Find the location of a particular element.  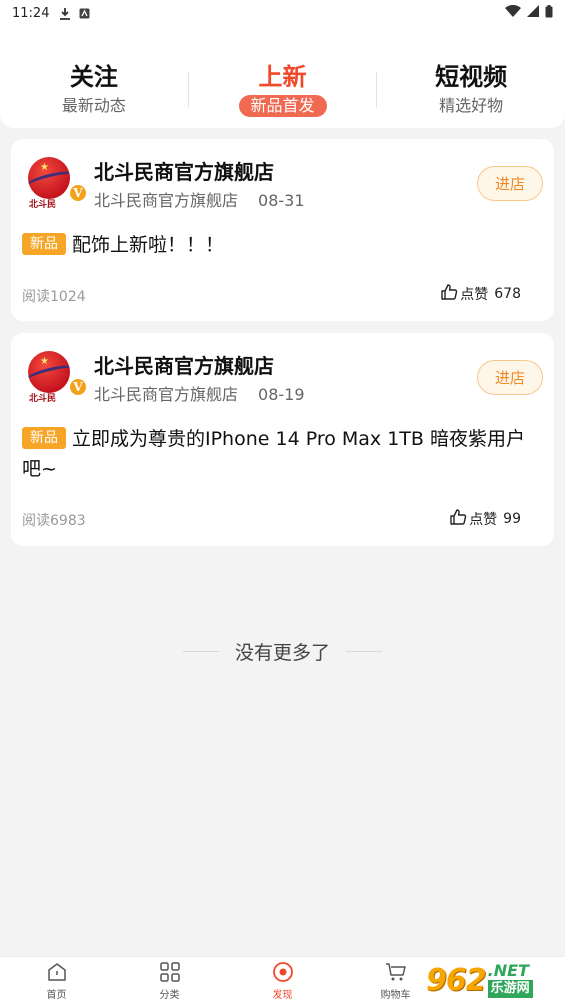

tab-title: 关注 is located at coordinates (93, 77).